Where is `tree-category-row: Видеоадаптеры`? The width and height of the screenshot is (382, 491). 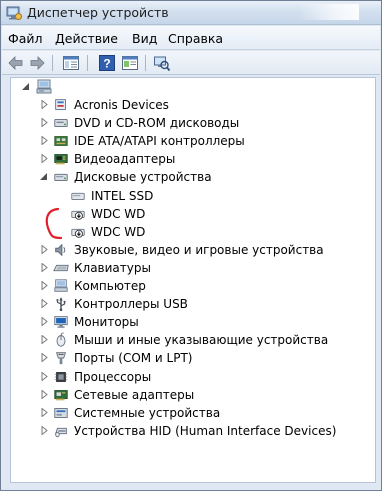
tree-category-row: Видеоадаптеры is located at coordinates (191, 159).